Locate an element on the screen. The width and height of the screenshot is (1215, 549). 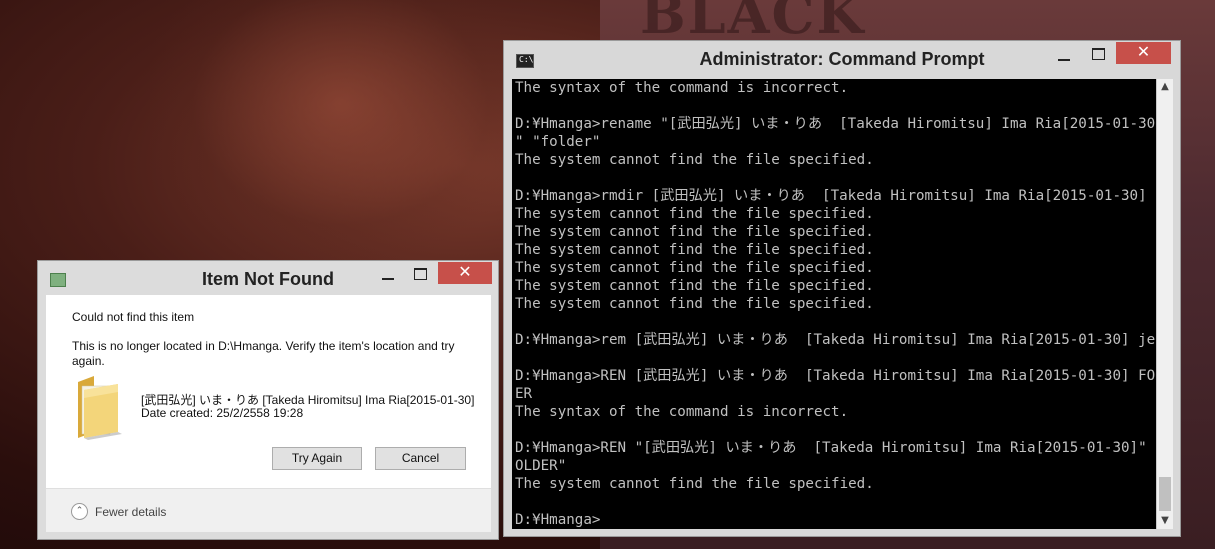
dialog-heading: Could not find this item is located at coordinates (133, 317).